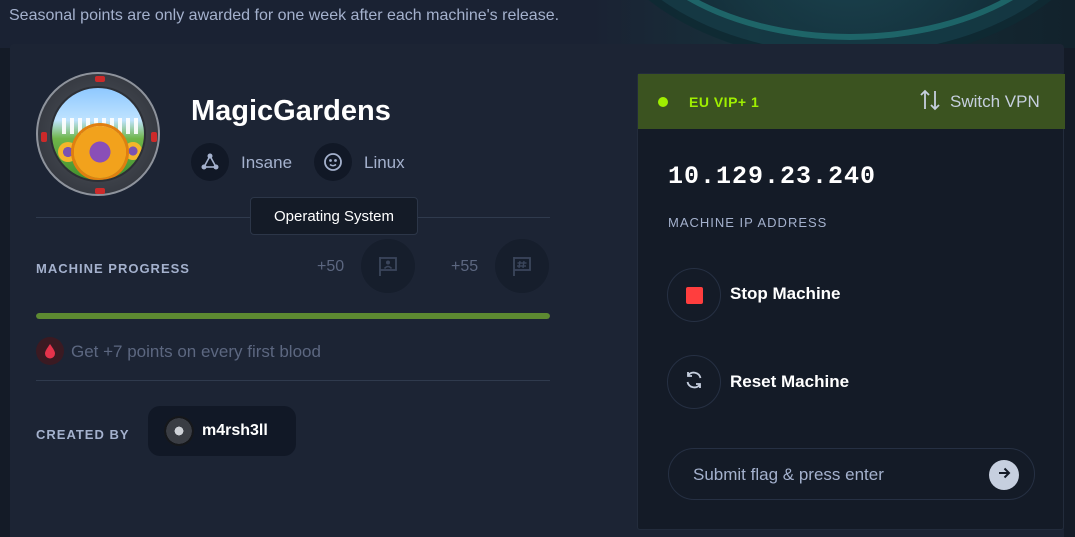 The height and width of the screenshot is (537, 1075). What do you see at coordinates (465, 266) in the screenshot?
I see `root-flag-points: +55` at bounding box center [465, 266].